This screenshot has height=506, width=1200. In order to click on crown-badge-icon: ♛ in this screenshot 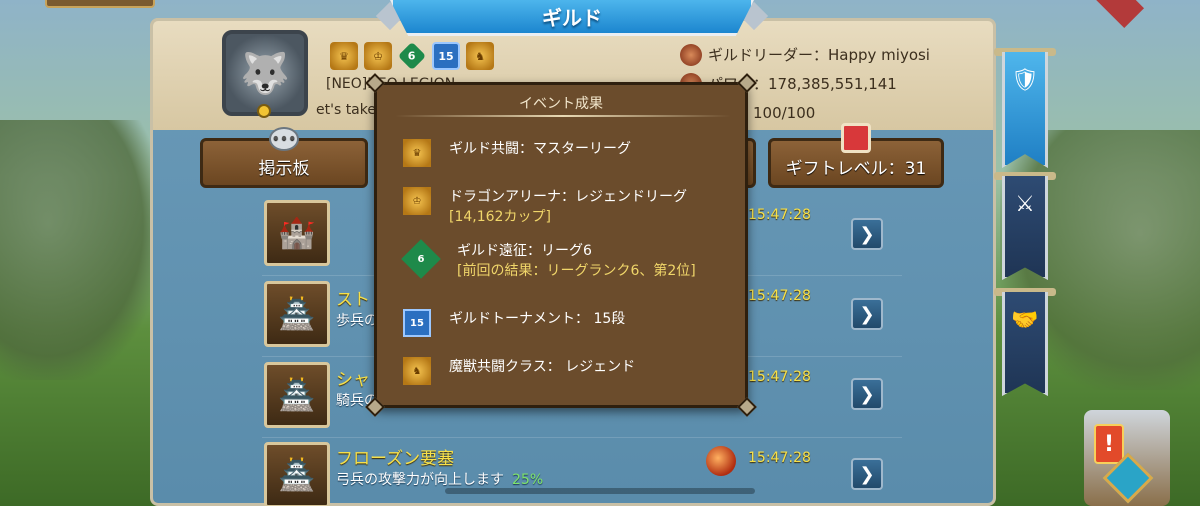, I will do `click(417, 153)`.